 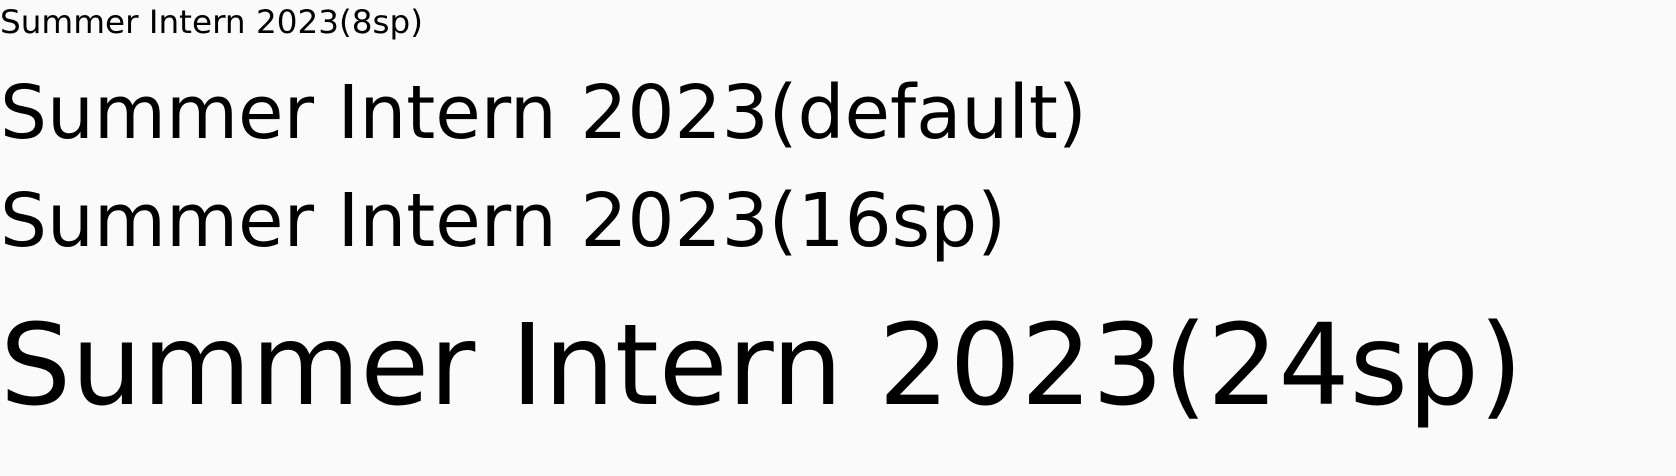 What do you see at coordinates (503, 221) in the screenshot?
I see `sample-text-16sp: Summer Intern 2023(16sp)` at bounding box center [503, 221].